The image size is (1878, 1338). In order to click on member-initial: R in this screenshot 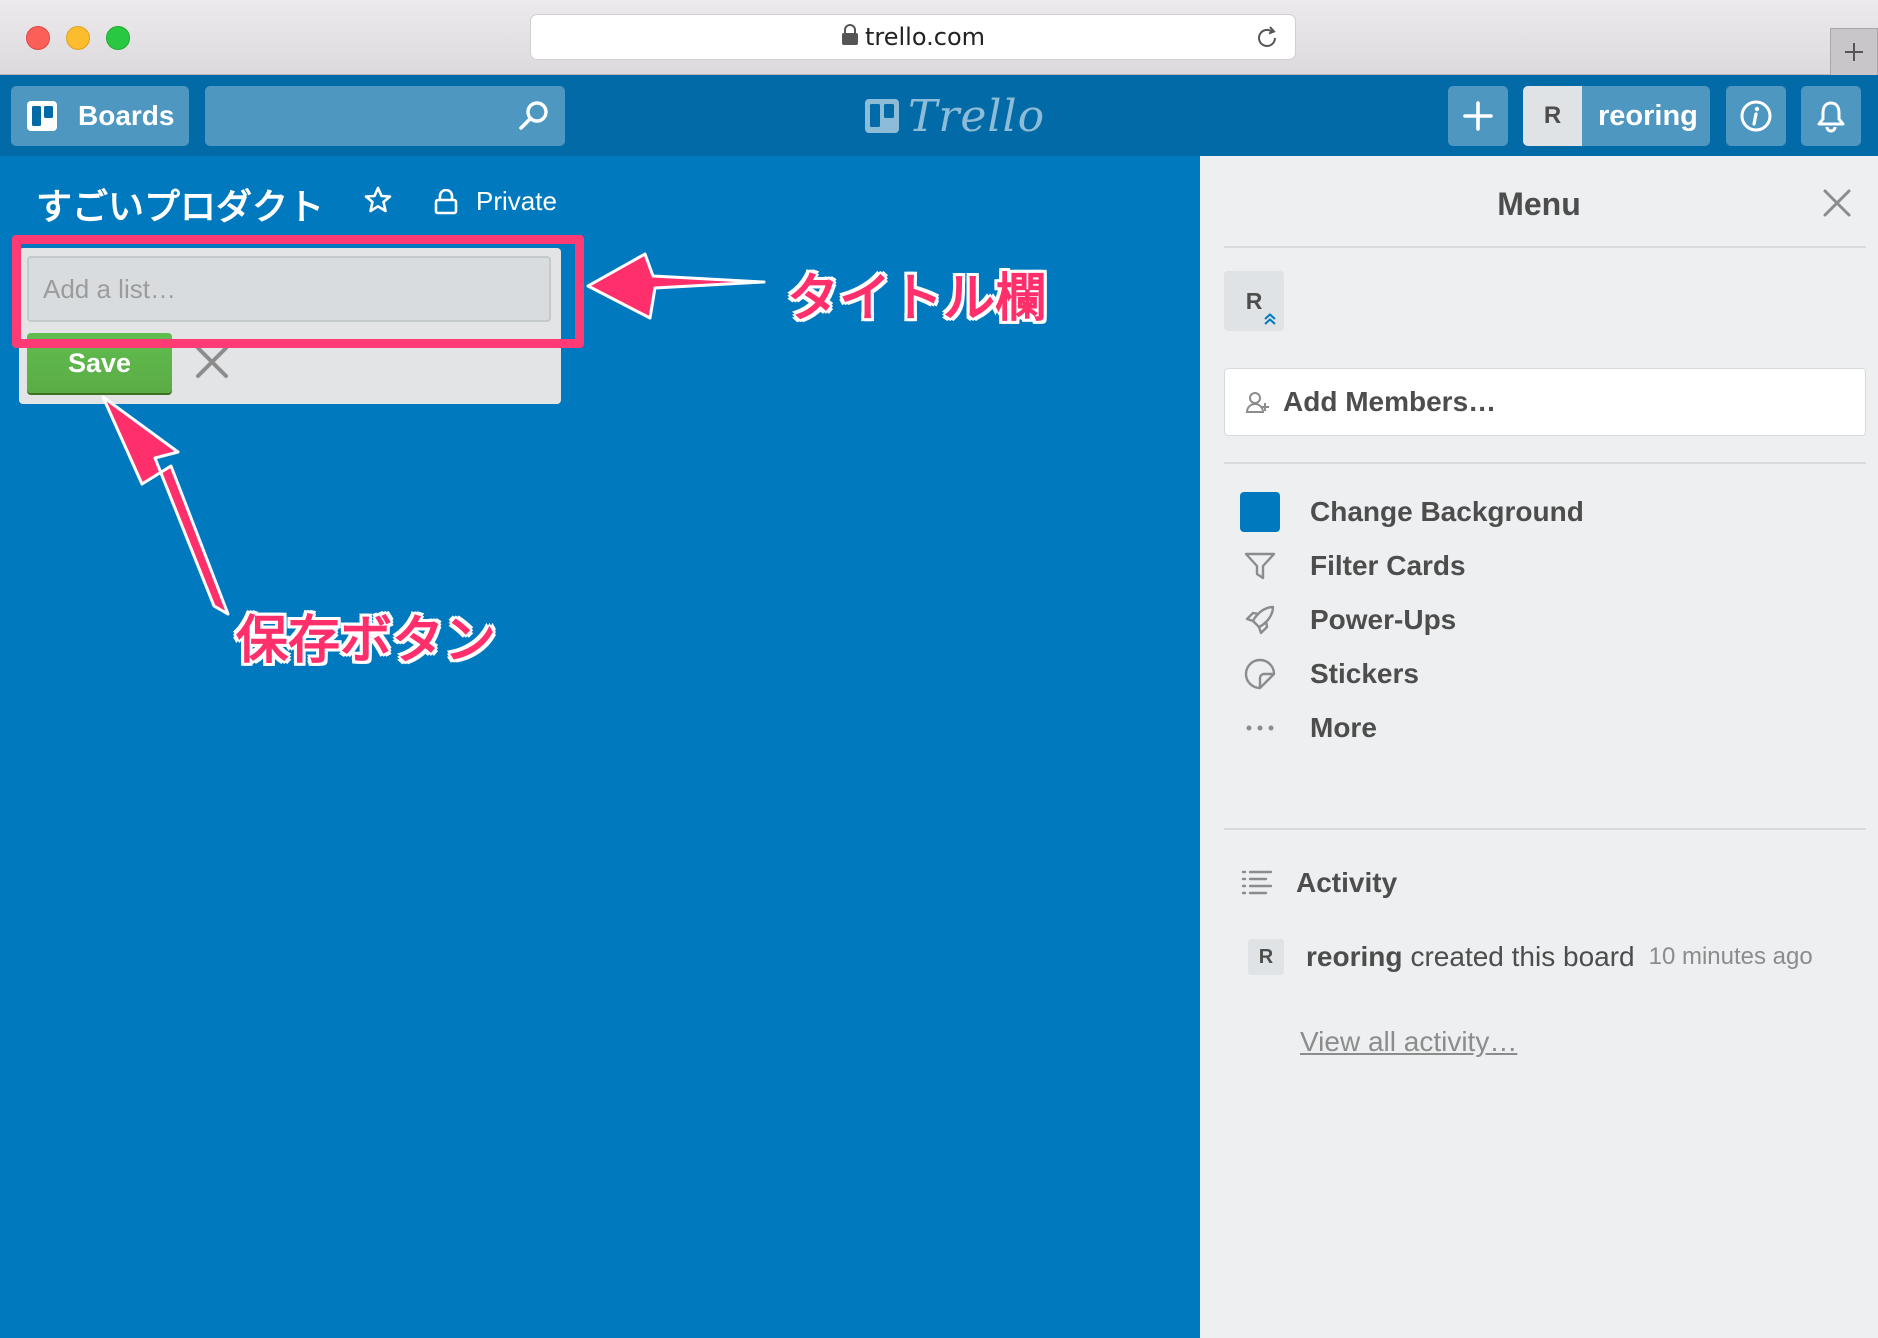, I will do `click(1254, 300)`.